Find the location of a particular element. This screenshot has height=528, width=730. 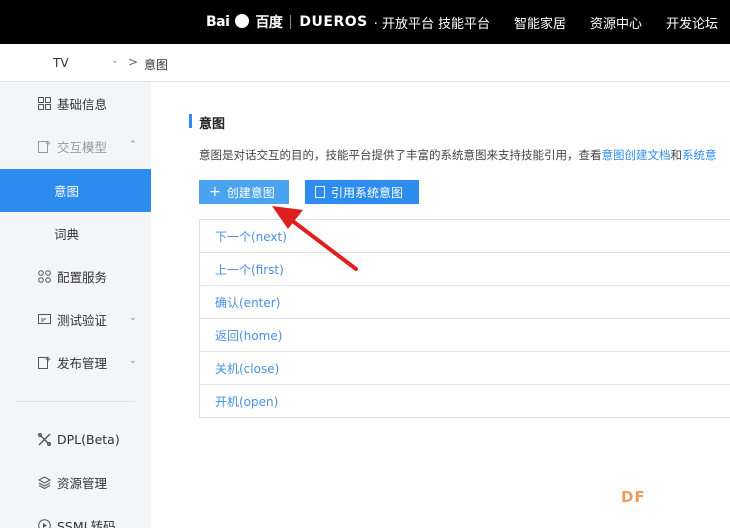

cluster-icon is located at coordinates (44, 277).